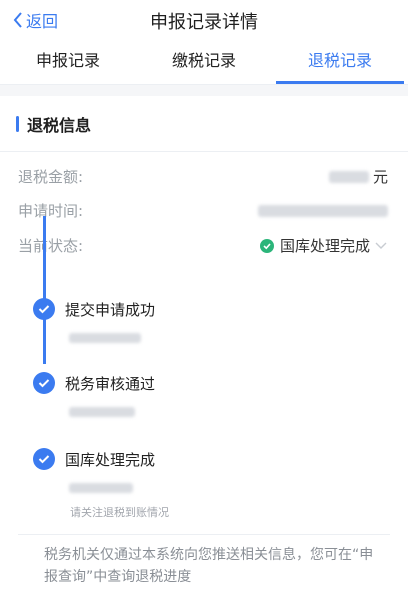 The image size is (408, 594). I want to click on apply-time-redacted, so click(323, 211).